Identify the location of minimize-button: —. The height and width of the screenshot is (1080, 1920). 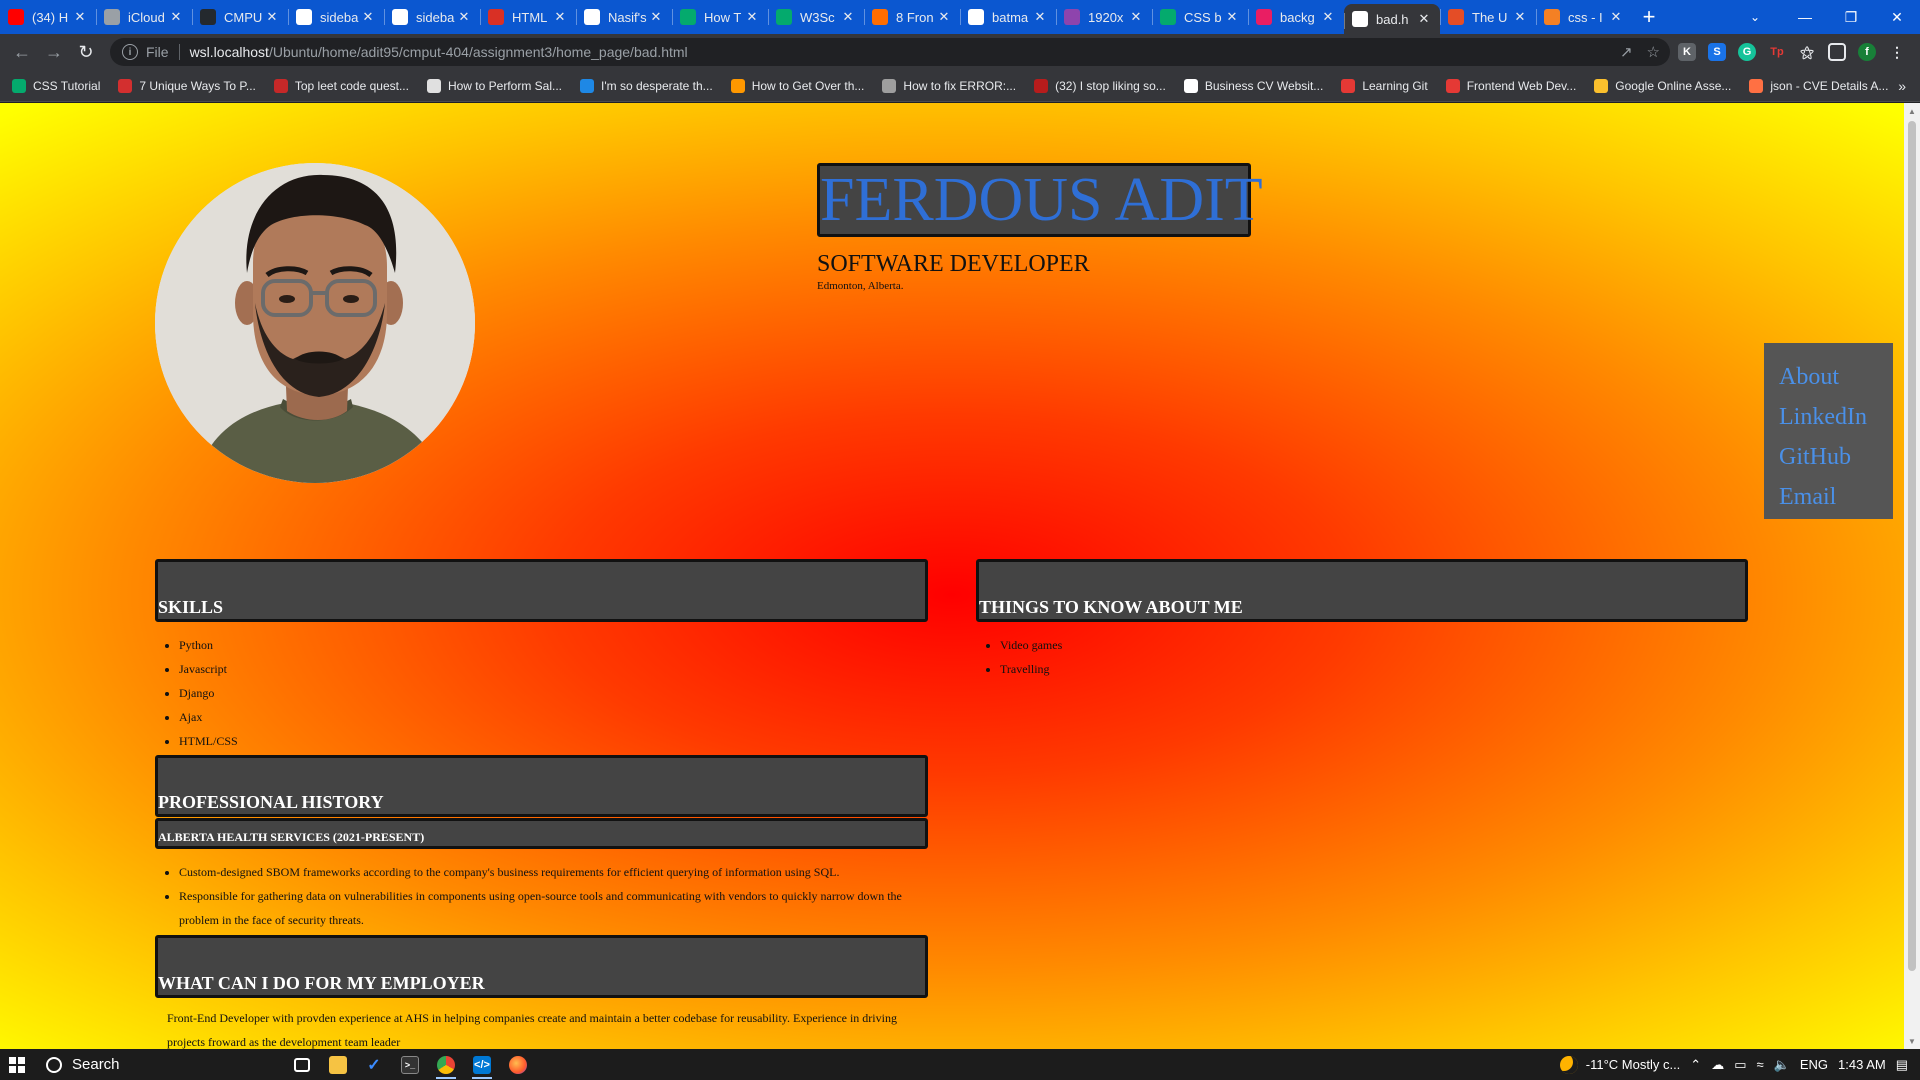
(1805, 17).